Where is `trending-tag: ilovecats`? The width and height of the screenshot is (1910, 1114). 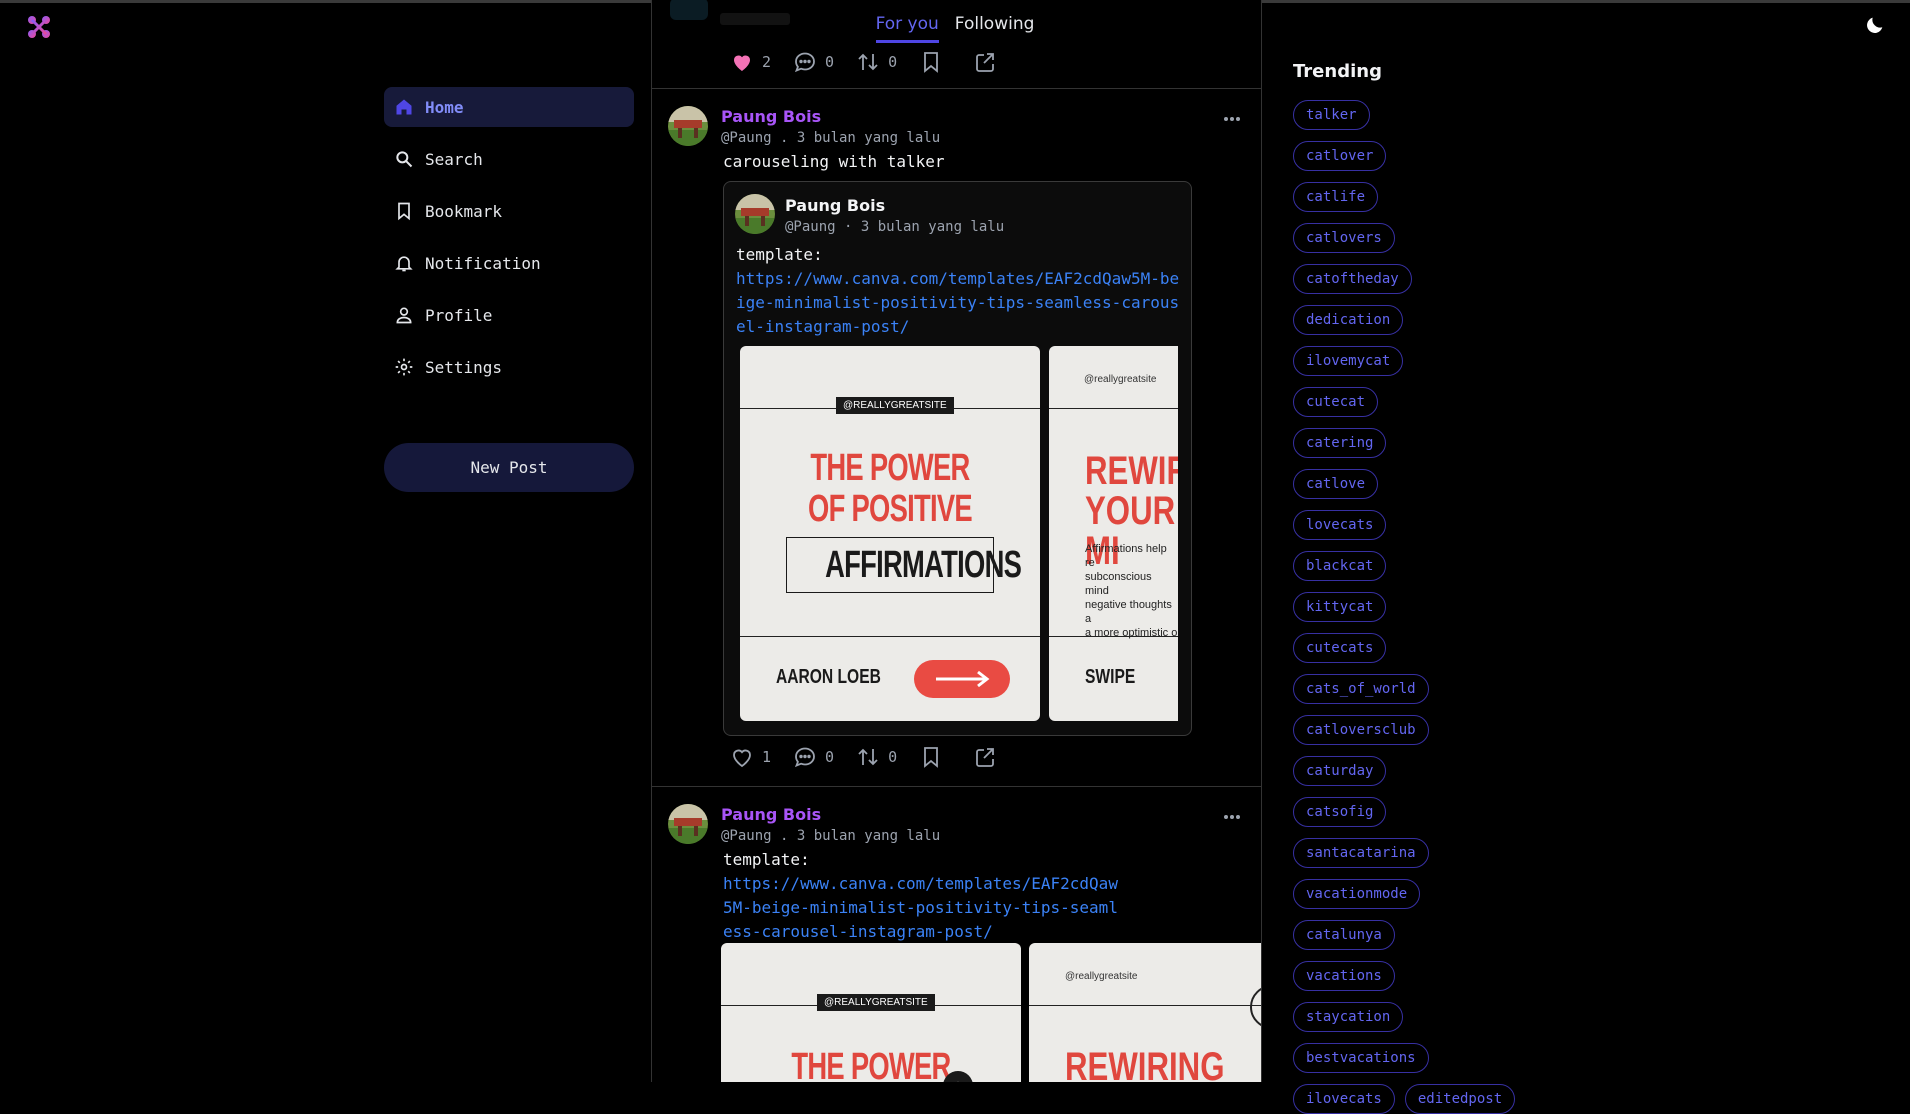 trending-tag: ilovecats is located at coordinates (1344, 1099).